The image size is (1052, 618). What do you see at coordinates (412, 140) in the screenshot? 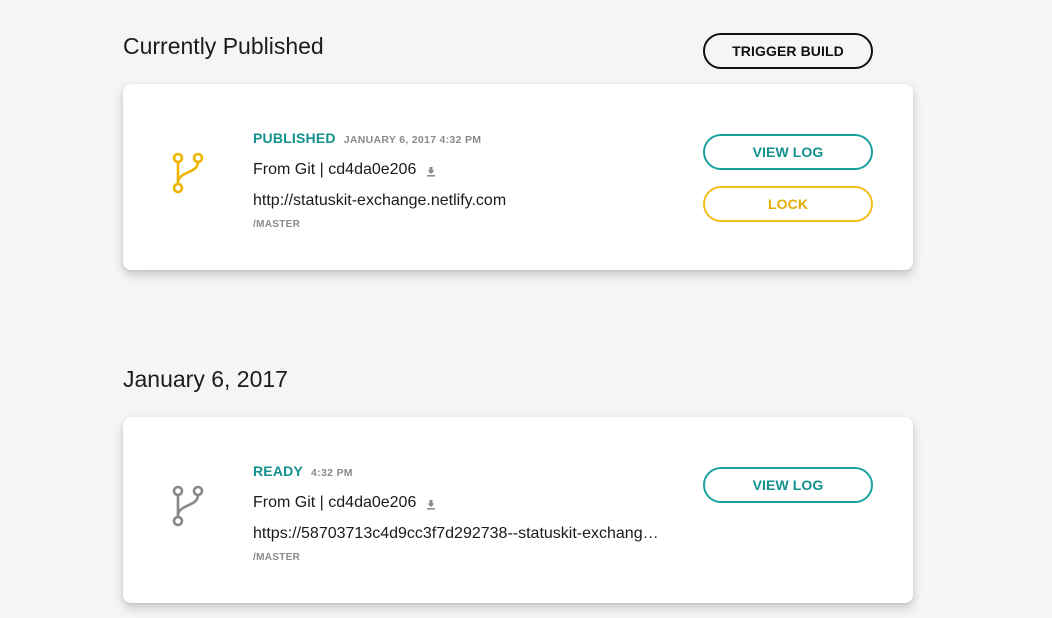
I see `deploy-timestamp: JANUARY 6, 2017 4:32 PM` at bounding box center [412, 140].